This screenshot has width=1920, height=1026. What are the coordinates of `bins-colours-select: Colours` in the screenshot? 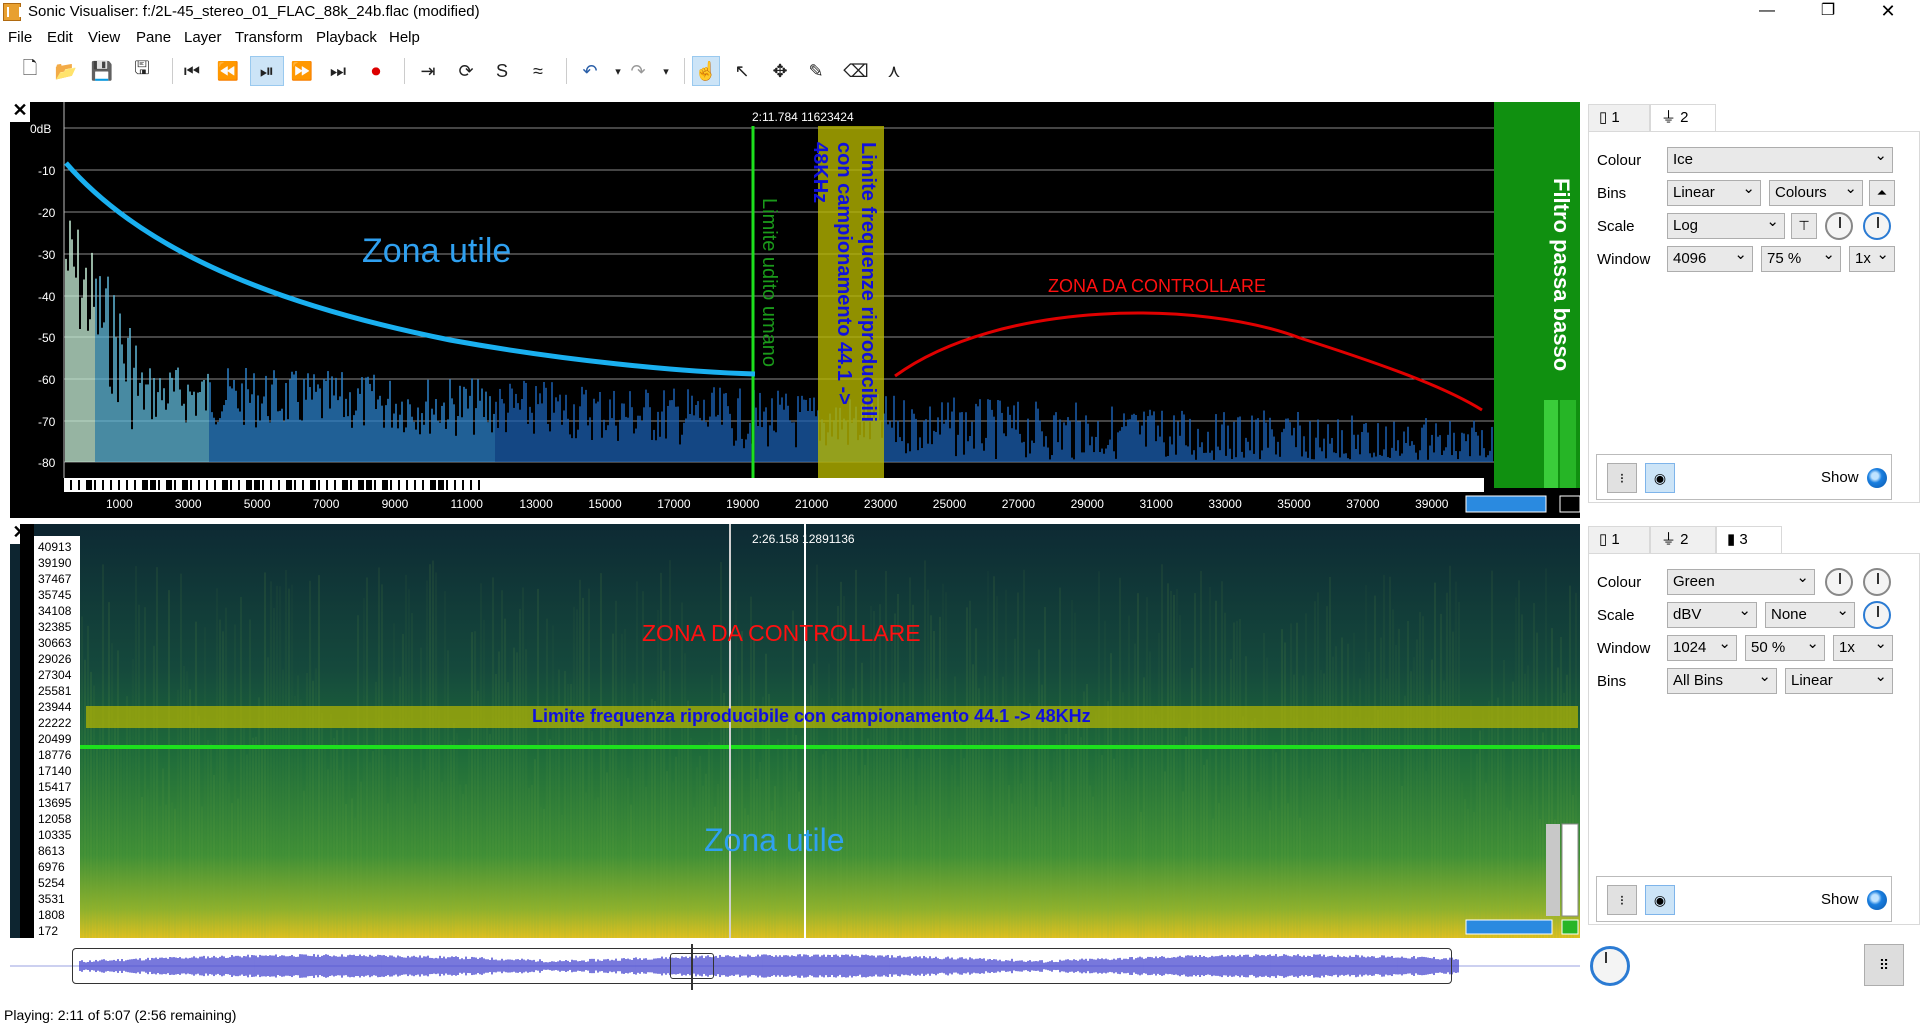 It's located at (1816, 191).